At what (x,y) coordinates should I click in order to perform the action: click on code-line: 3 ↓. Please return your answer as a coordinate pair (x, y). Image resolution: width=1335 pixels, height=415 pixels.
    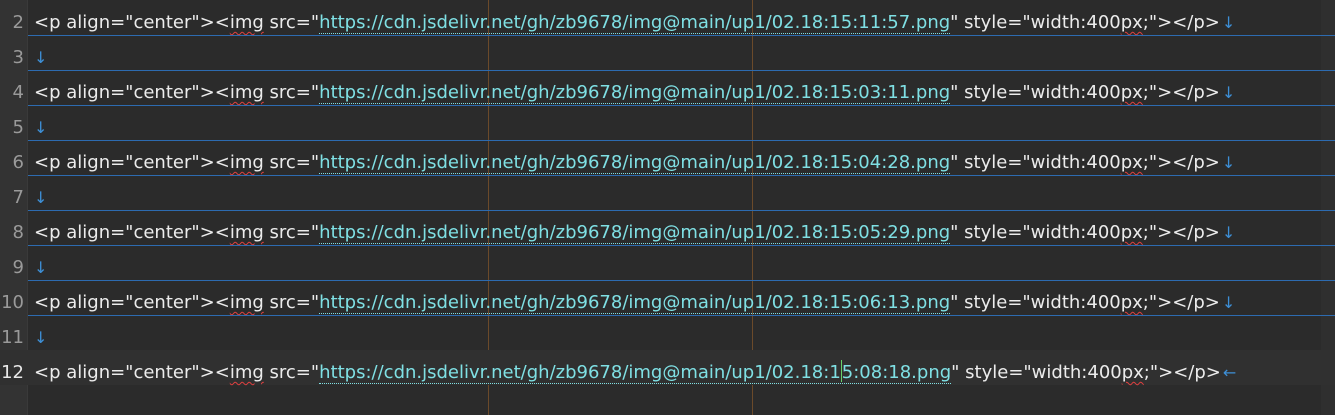
    Looking at the image, I should click on (667, 53).